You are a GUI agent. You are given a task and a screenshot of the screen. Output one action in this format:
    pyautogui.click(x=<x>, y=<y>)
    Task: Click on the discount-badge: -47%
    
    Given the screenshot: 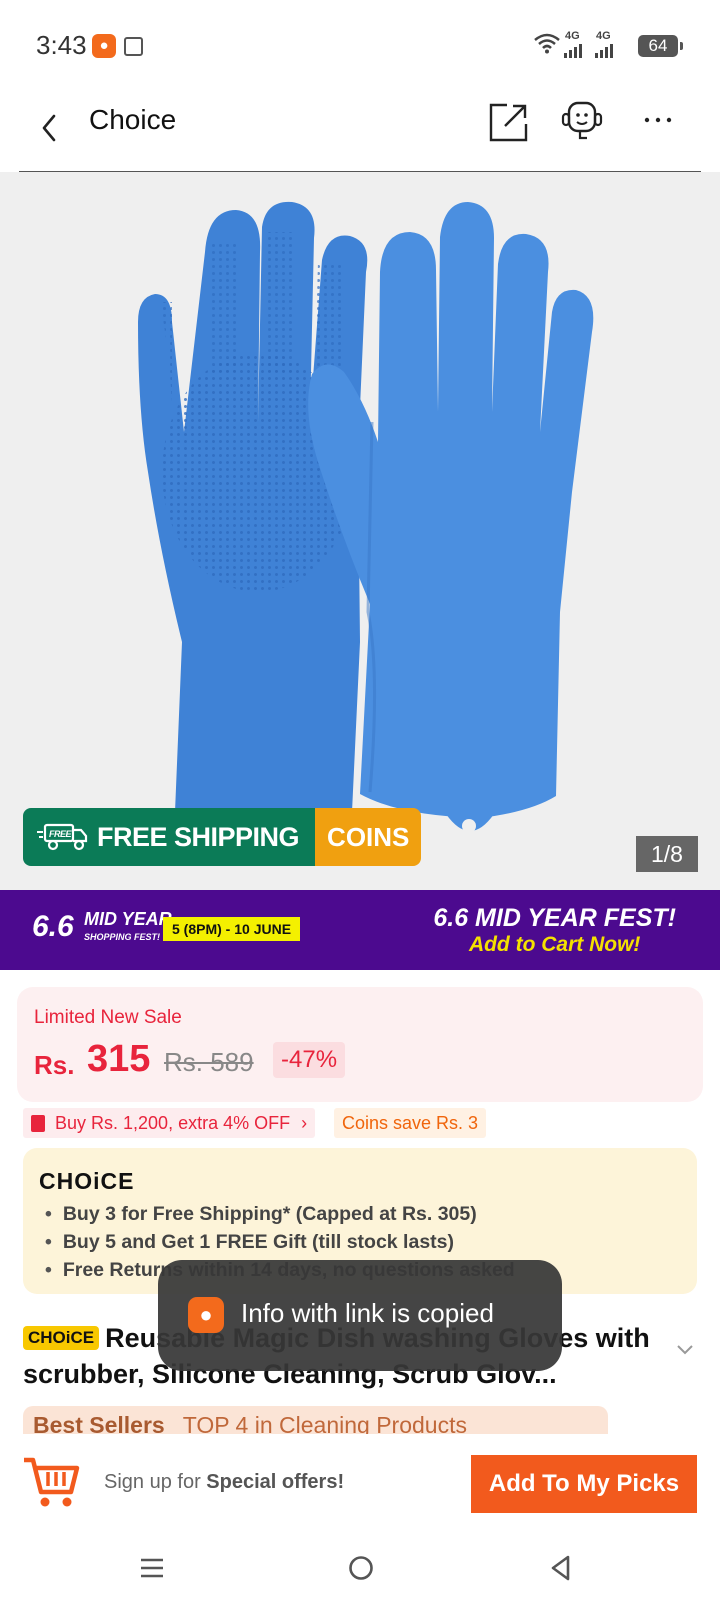 What is the action you would take?
    pyautogui.click(x=309, y=1060)
    